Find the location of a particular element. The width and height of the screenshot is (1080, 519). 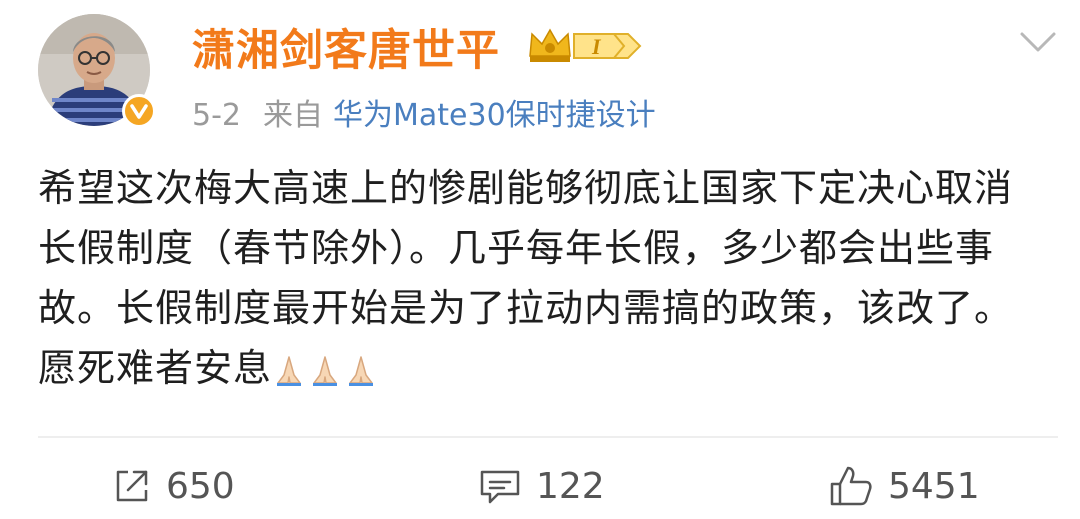

like-count: 5451 is located at coordinates (934, 486).